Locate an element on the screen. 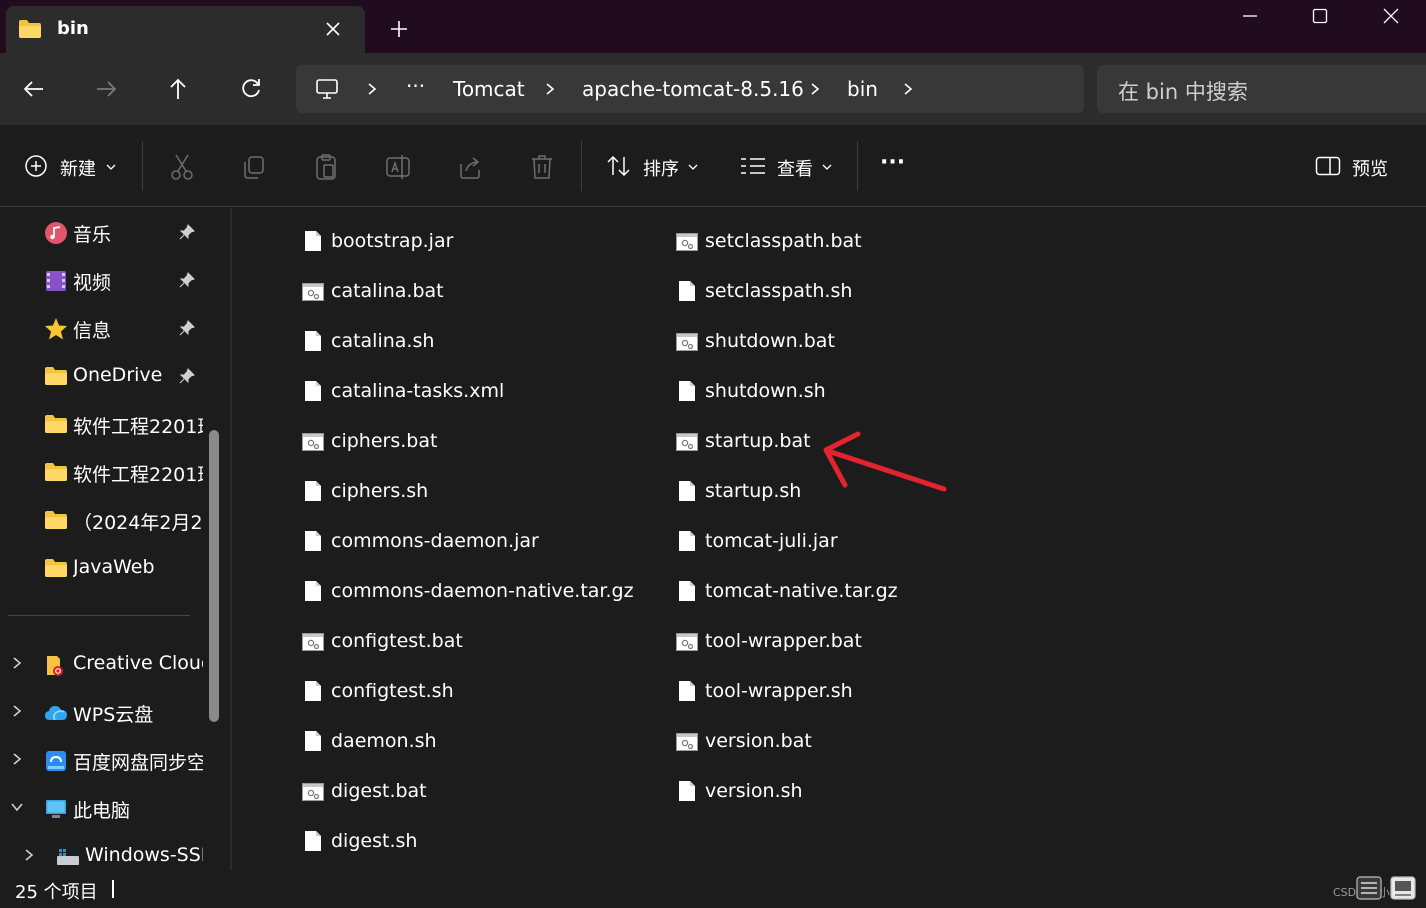 Image resolution: width=1426 pixels, height=908 pixels. new-button: 新建 is located at coordinates (72, 167).